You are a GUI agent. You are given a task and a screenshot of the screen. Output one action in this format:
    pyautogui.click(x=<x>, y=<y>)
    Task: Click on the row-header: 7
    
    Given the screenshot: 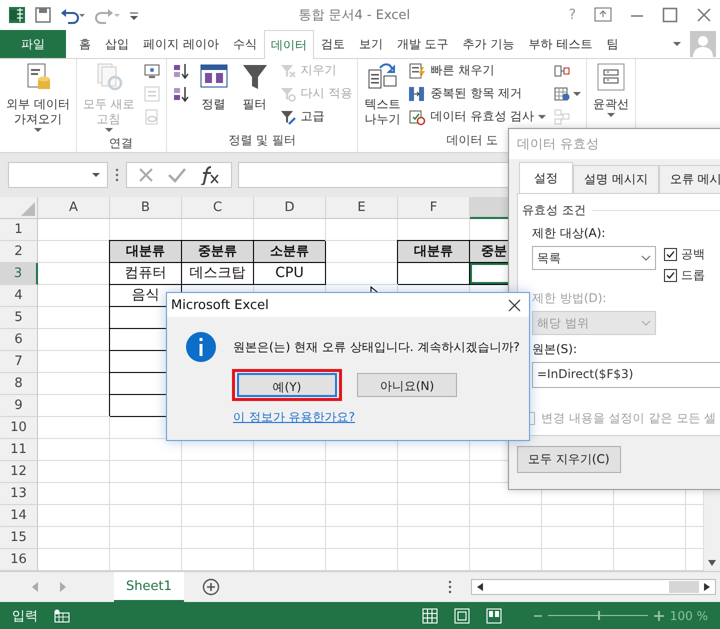 What is the action you would take?
    pyautogui.click(x=19, y=362)
    